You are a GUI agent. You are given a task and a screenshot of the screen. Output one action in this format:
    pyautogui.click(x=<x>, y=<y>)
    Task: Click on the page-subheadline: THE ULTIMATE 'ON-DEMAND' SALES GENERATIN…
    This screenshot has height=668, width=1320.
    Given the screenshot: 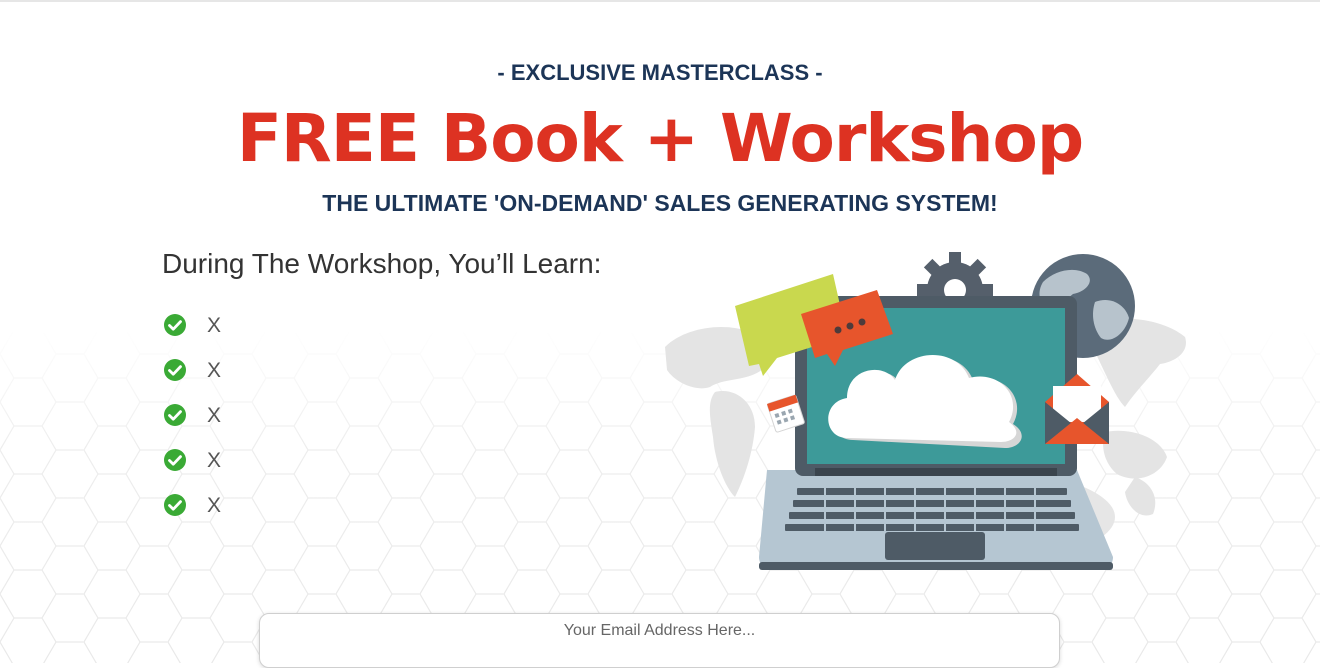 What is the action you would take?
    pyautogui.click(x=660, y=203)
    